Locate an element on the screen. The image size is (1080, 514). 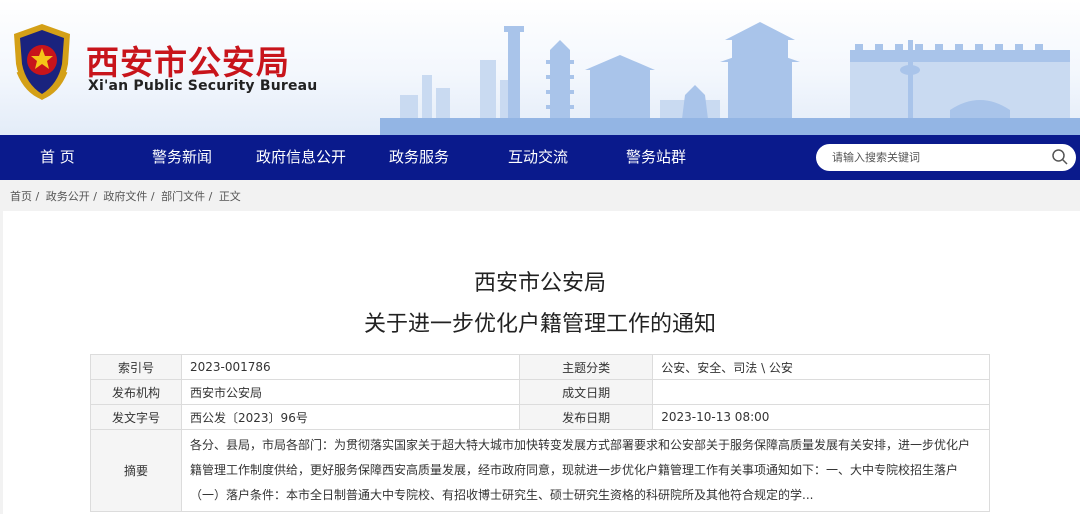
city-skyline-illustration is located at coordinates (730, 78).